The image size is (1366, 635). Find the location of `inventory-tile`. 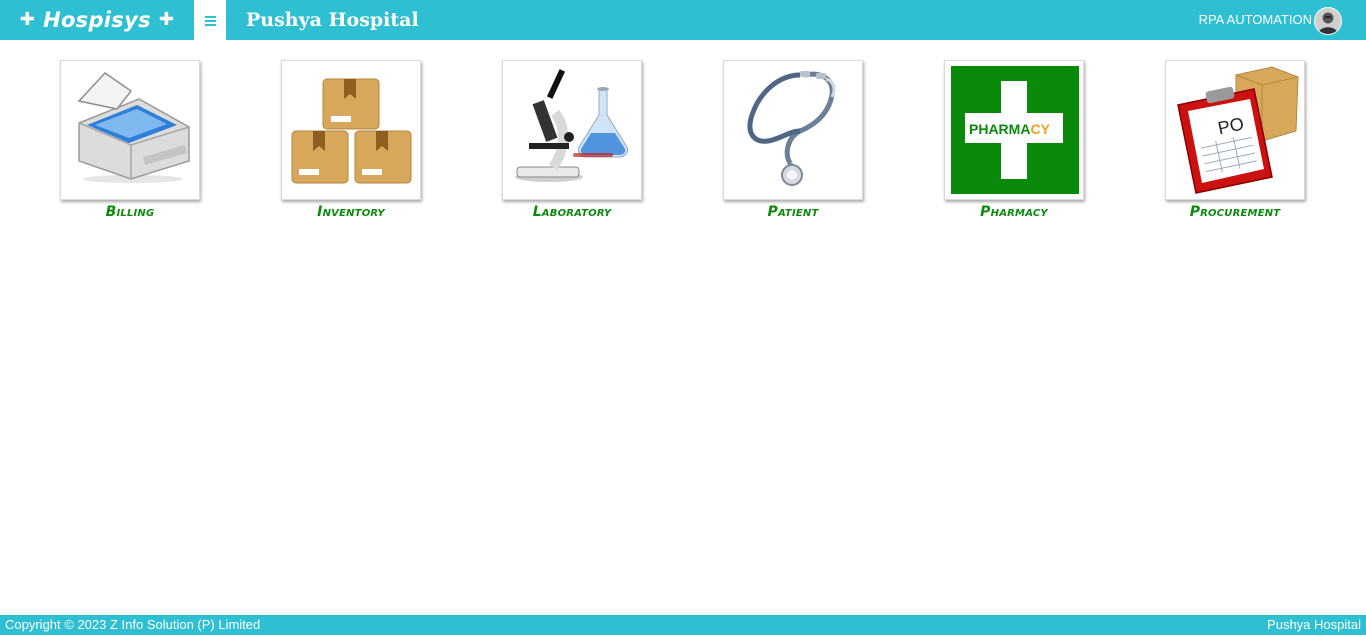

inventory-tile is located at coordinates (351, 130).